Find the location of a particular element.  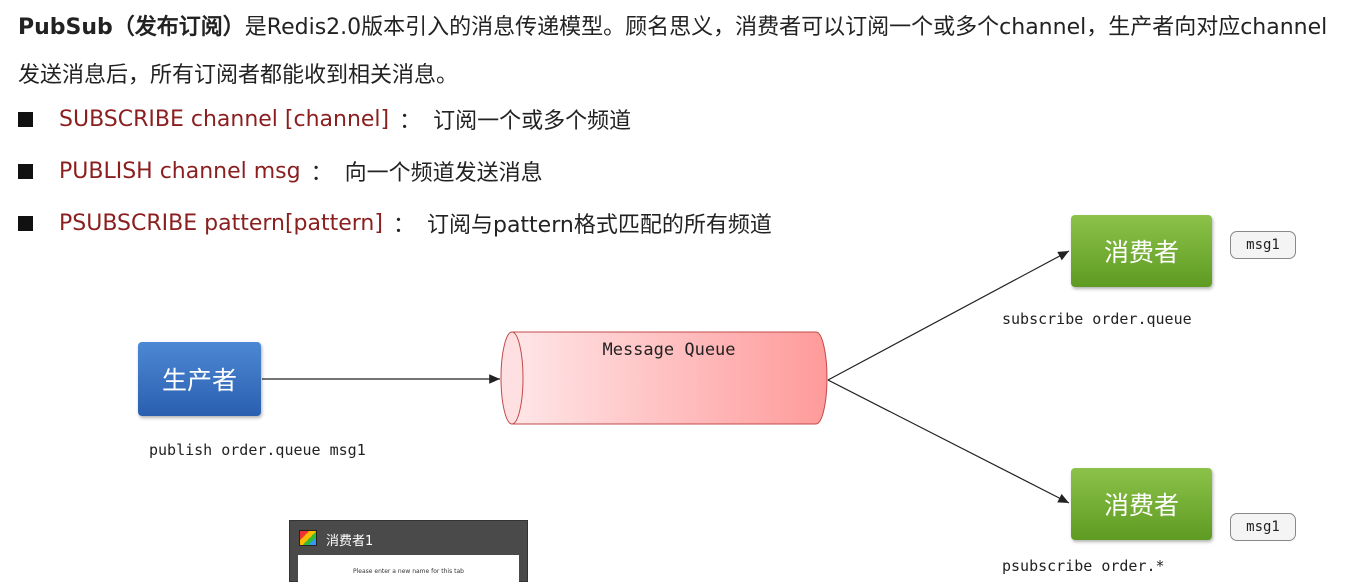

consumer-2-message-badge: msg1 is located at coordinates (1263, 527).